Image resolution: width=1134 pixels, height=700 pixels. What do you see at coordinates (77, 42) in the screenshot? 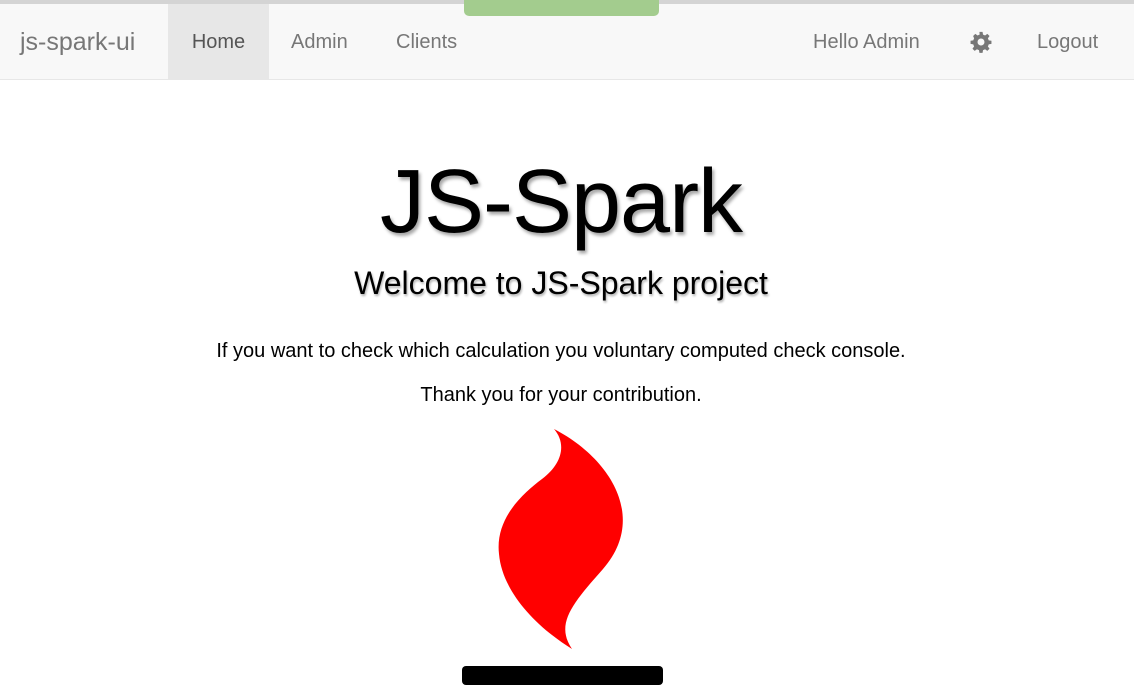
I see `brand-link: js-spark-ui` at bounding box center [77, 42].